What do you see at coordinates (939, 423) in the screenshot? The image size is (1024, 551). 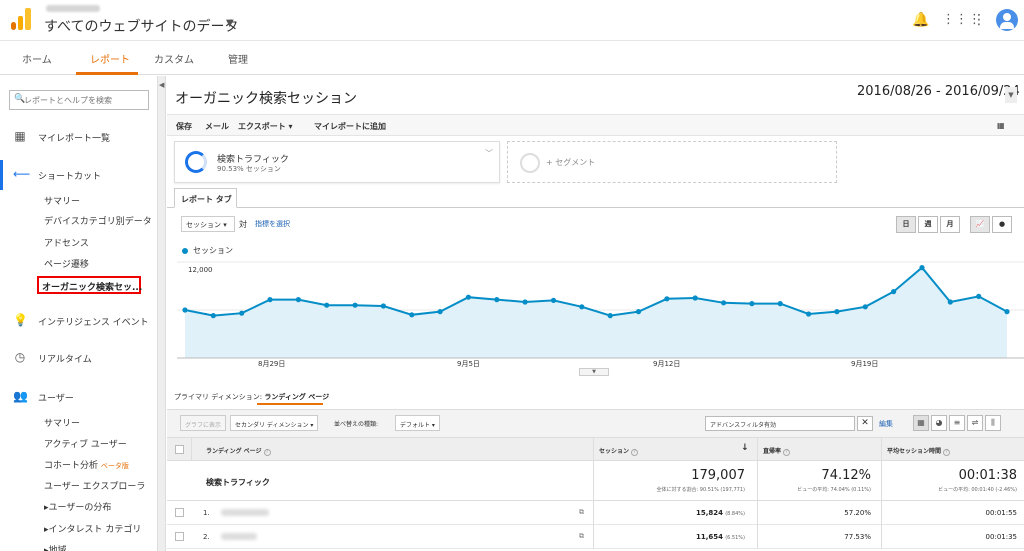 I see `pie-view-icon: ◕` at bounding box center [939, 423].